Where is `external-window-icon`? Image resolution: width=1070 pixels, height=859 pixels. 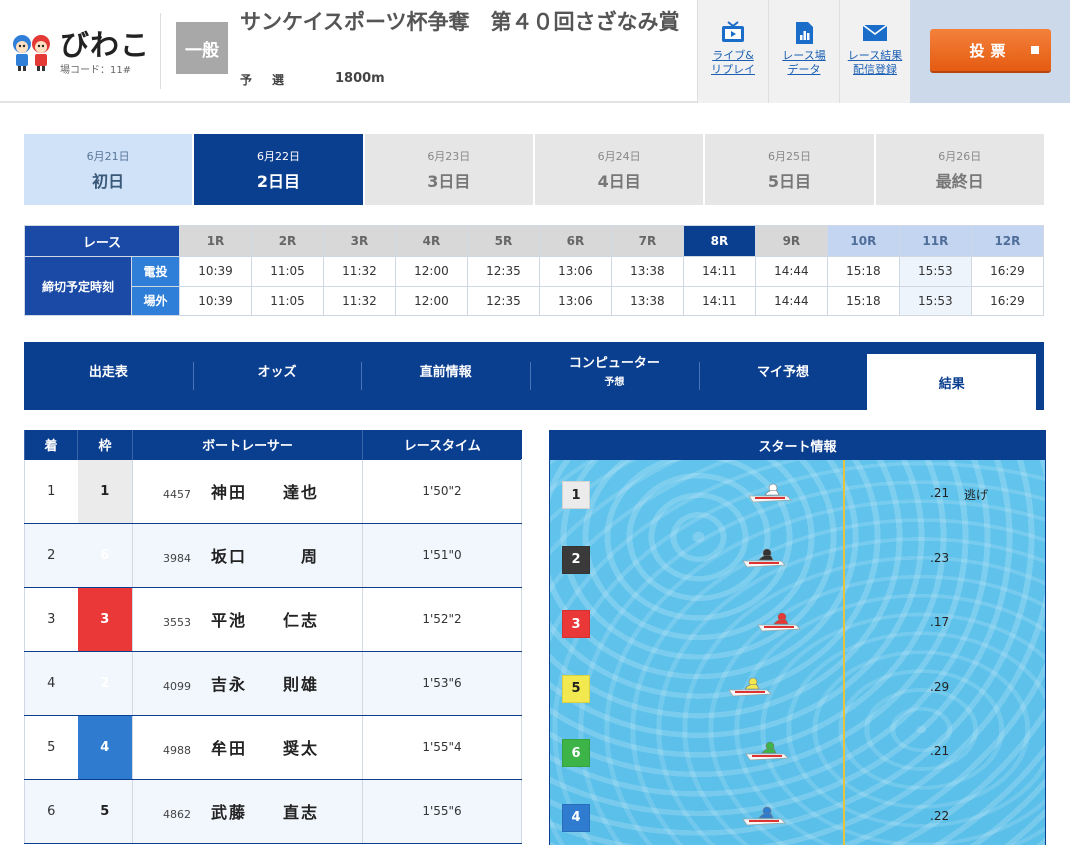
external-window-icon is located at coordinates (1035, 50).